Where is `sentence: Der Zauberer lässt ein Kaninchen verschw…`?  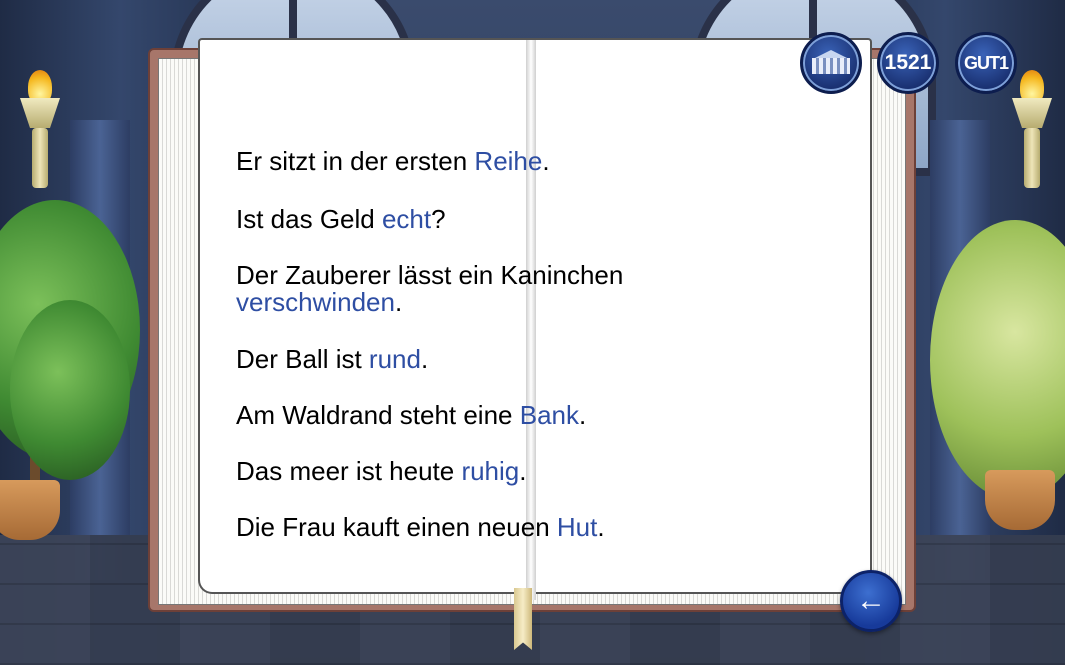
sentence: Der Zauberer lässt ein Kaninchen verschw… is located at coordinates (430, 288).